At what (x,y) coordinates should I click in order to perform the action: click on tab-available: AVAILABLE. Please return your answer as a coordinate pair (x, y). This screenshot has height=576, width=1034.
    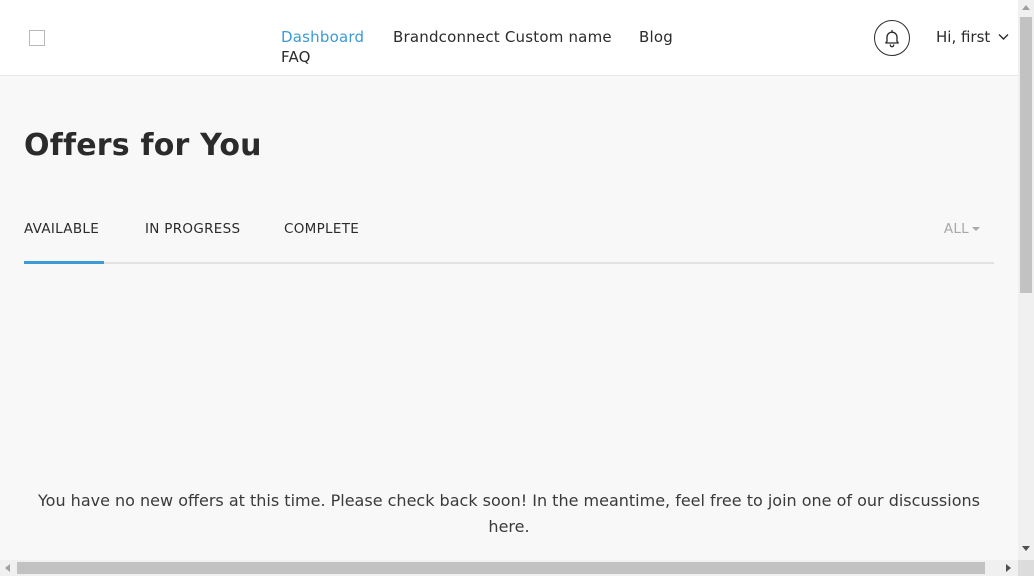
    Looking at the image, I should click on (61, 229).